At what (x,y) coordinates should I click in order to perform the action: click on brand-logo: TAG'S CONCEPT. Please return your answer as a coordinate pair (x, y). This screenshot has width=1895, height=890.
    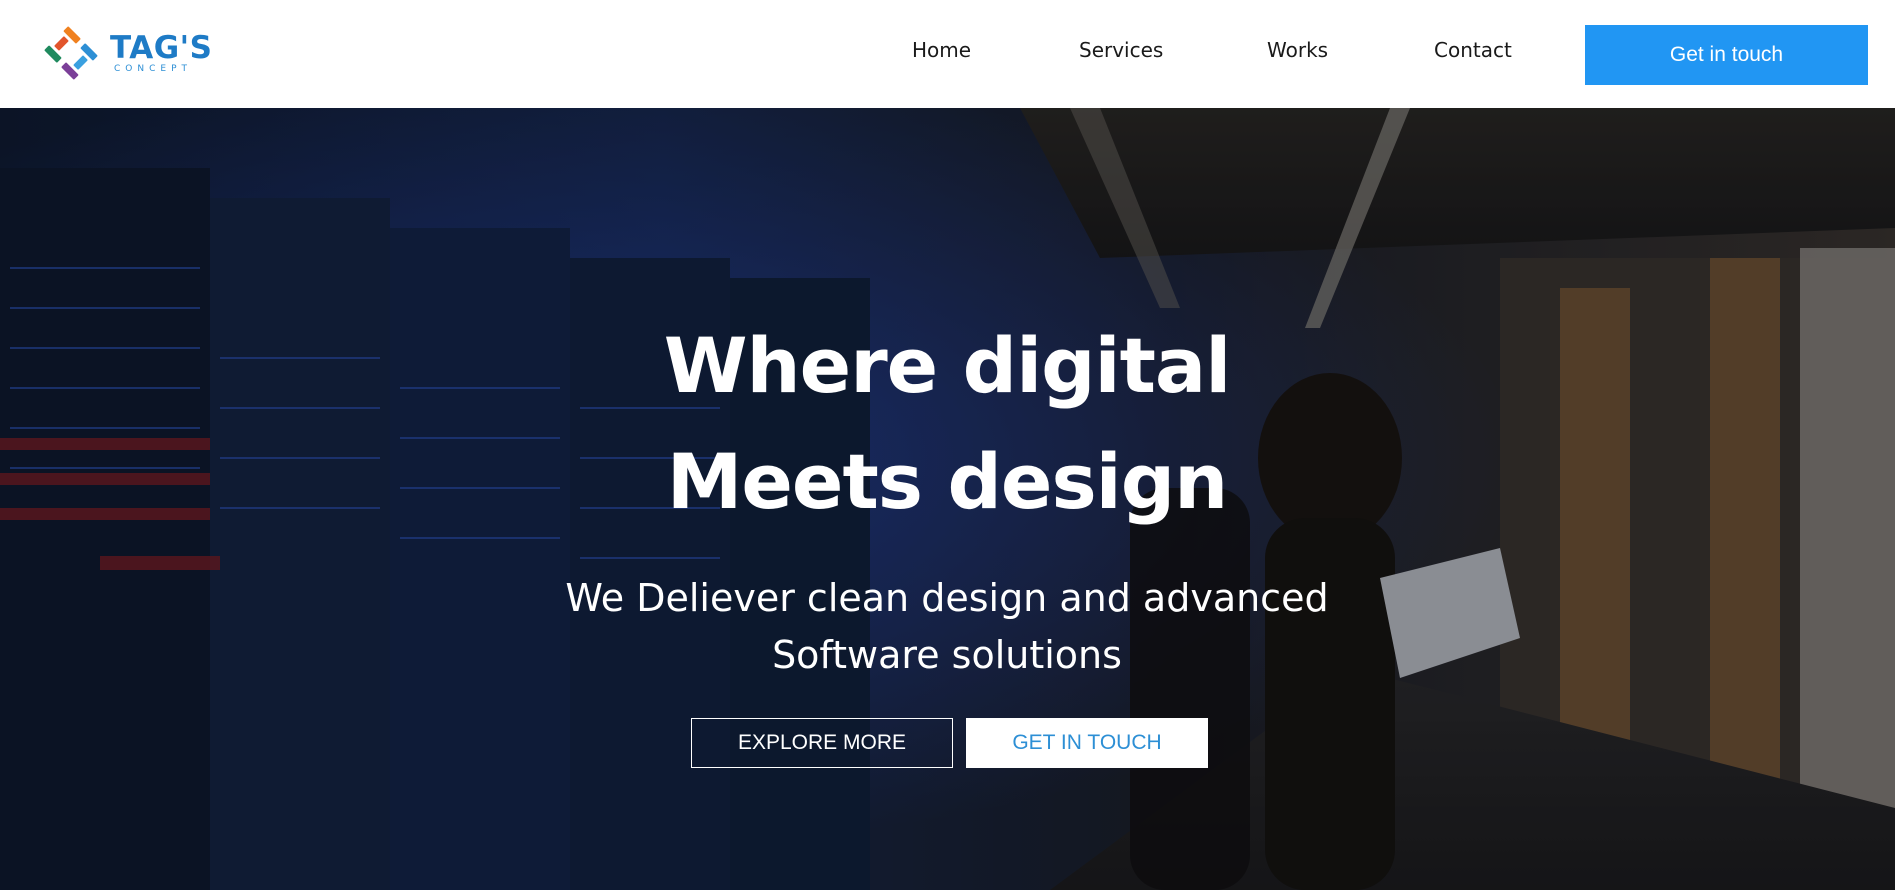
    Looking at the image, I should click on (132, 53).